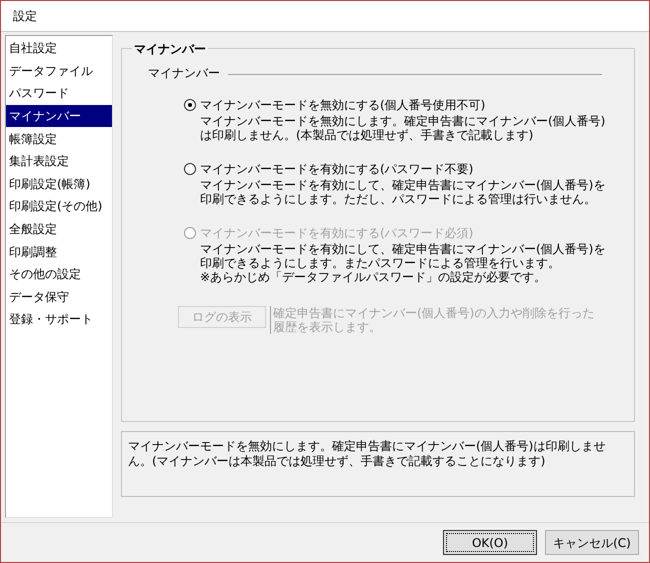 The width and height of the screenshot is (650, 563). What do you see at coordinates (343, 105) in the screenshot?
I see `radio-label: マイナンバーモードを無効にする(個人番号使用不可)` at bounding box center [343, 105].